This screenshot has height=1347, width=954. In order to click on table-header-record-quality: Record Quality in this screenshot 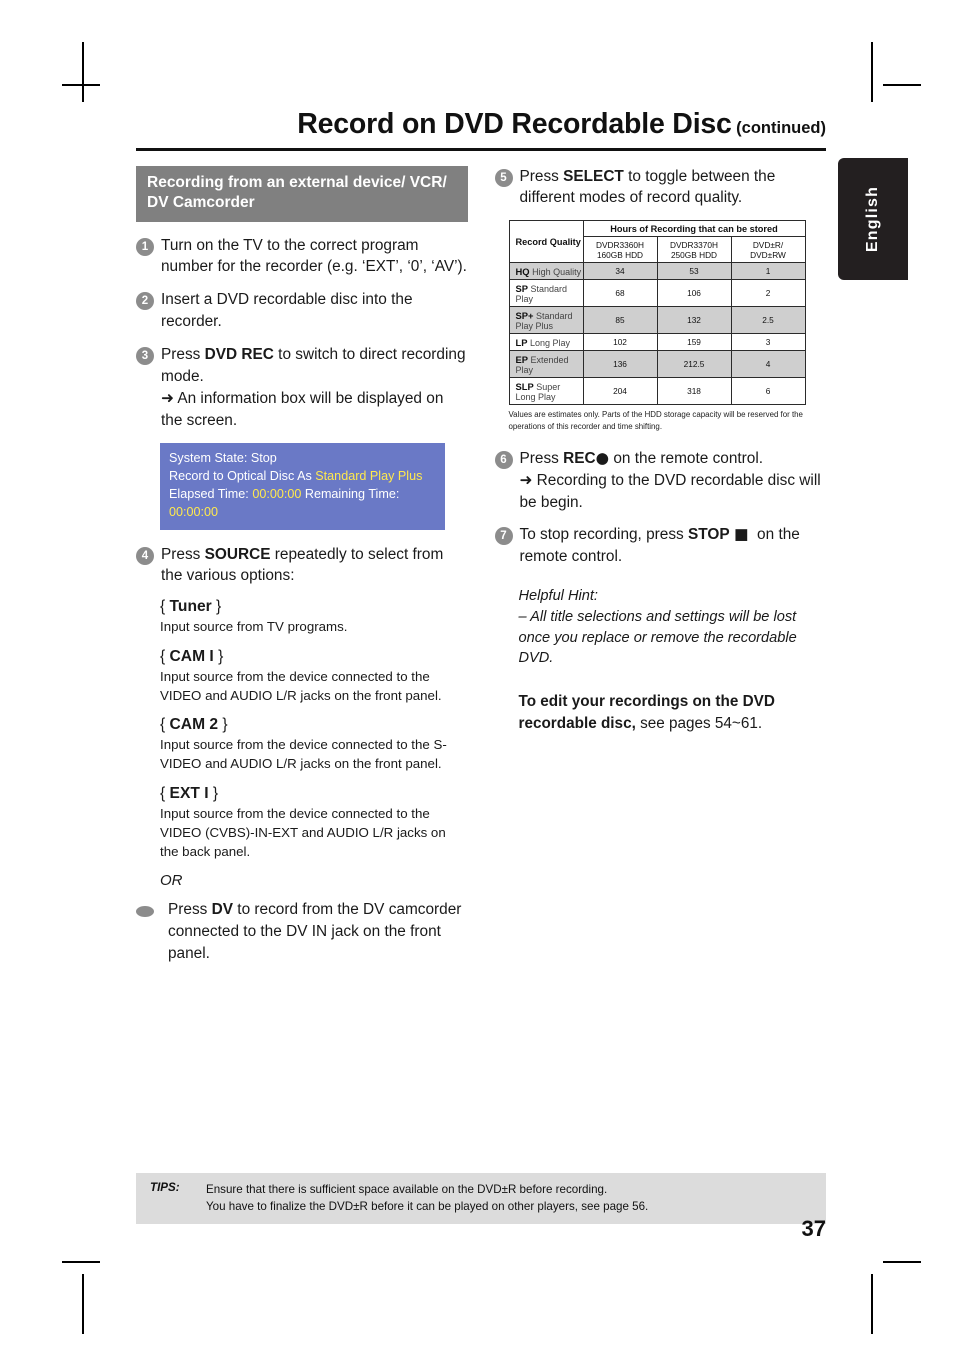, I will do `click(546, 242)`.